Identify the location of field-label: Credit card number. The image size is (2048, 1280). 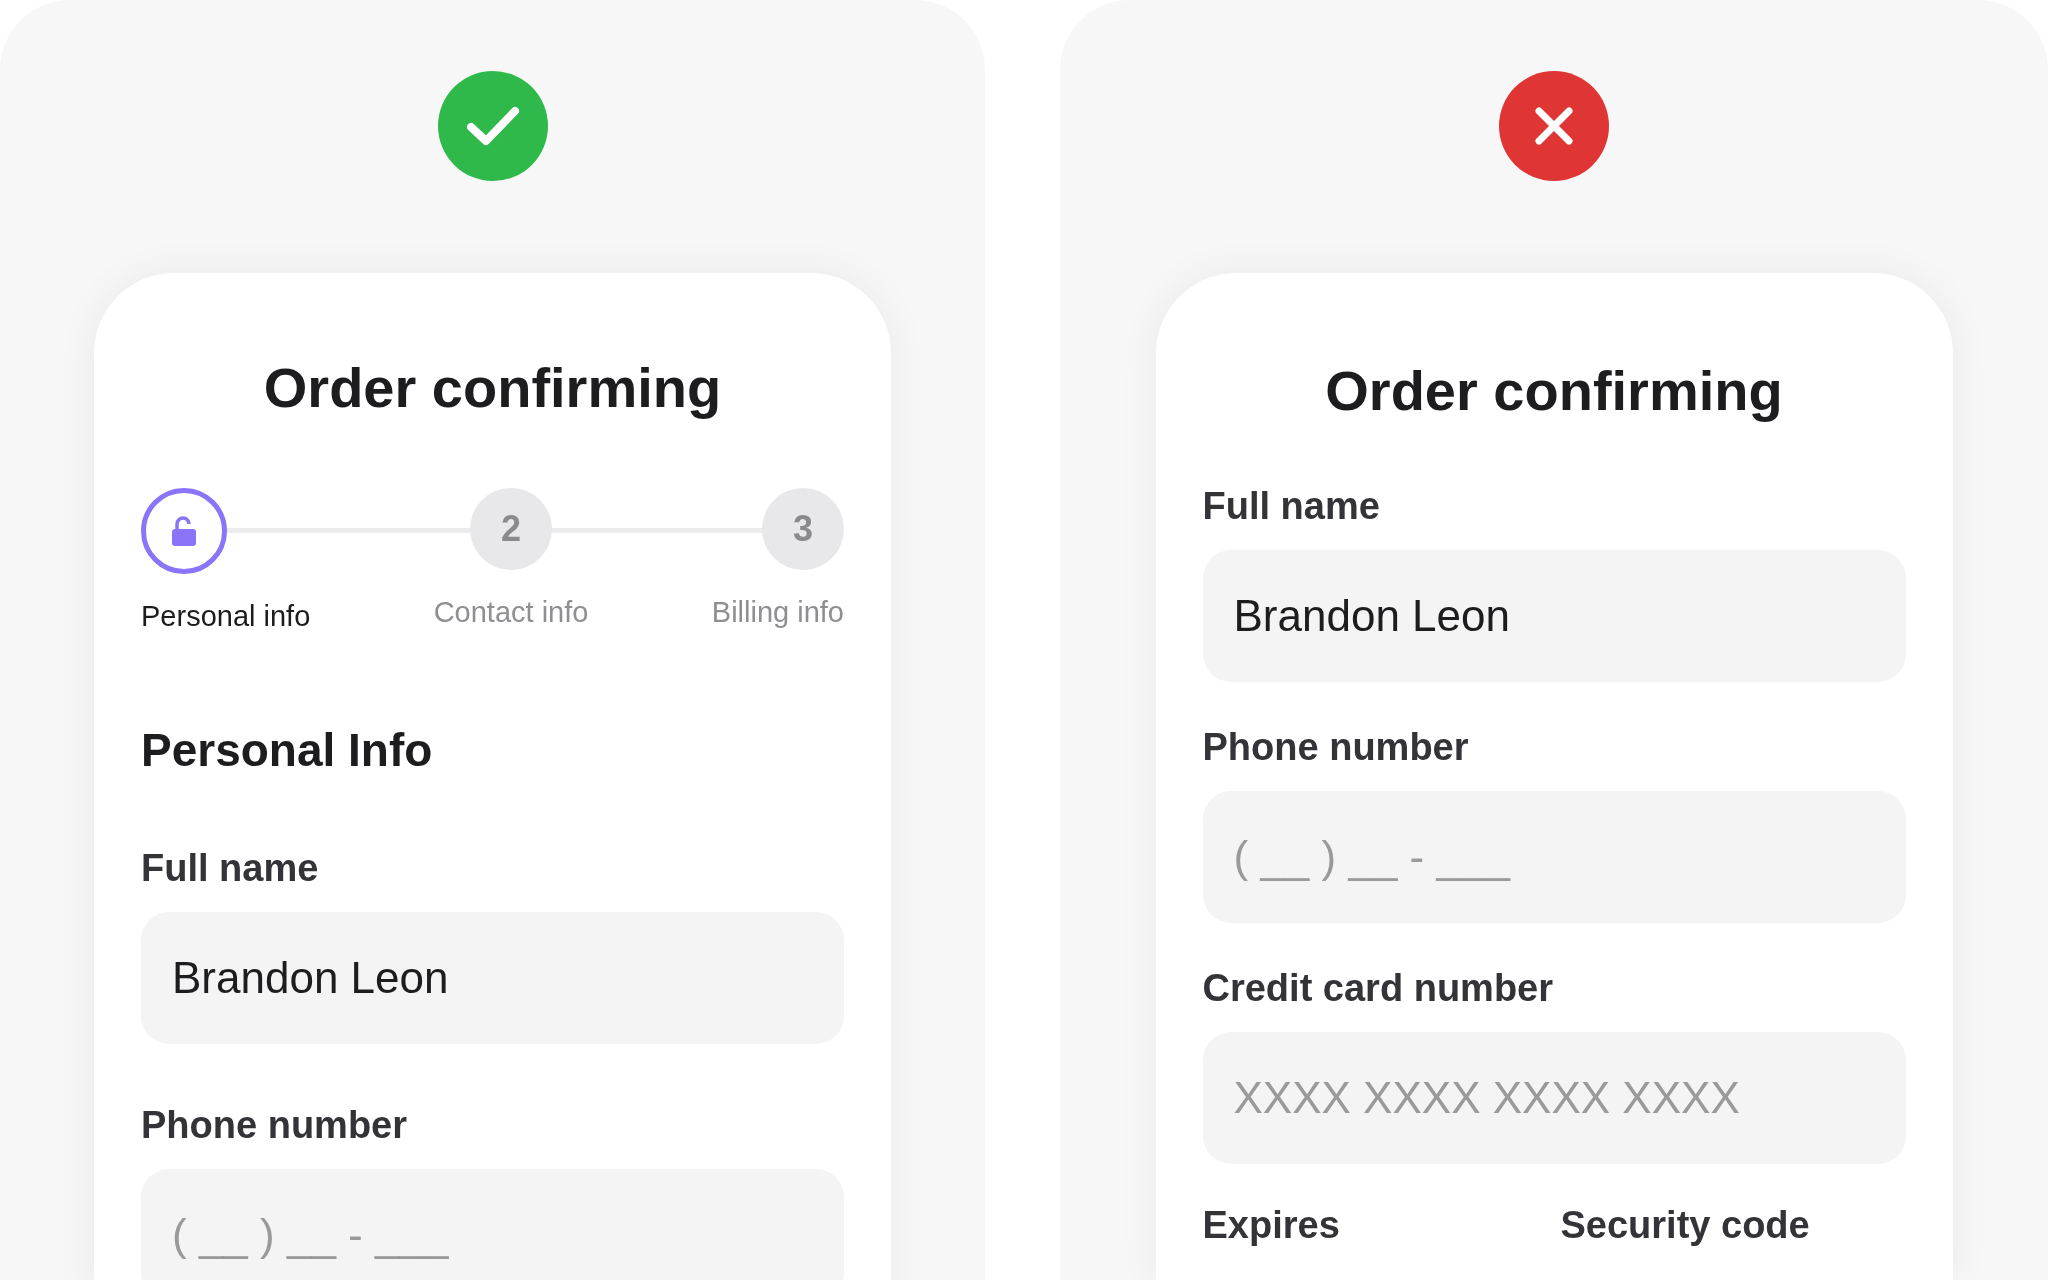
(1378, 988).